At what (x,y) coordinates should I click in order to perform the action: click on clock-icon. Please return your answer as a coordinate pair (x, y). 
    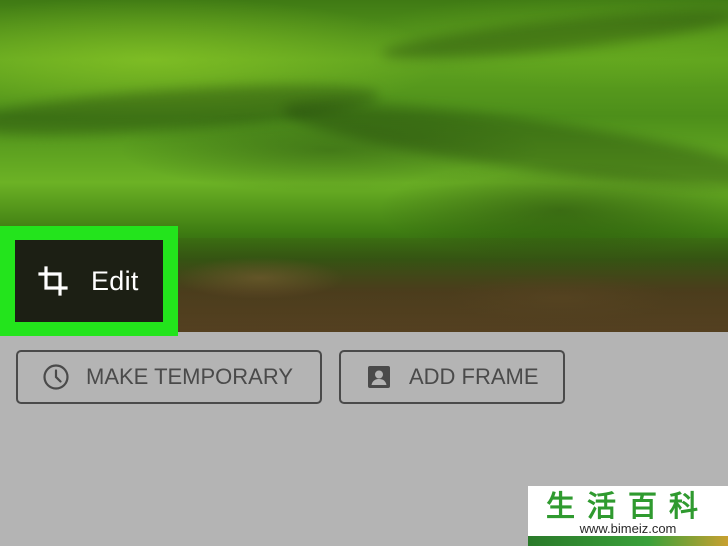
    Looking at the image, I should click on (56, 377).